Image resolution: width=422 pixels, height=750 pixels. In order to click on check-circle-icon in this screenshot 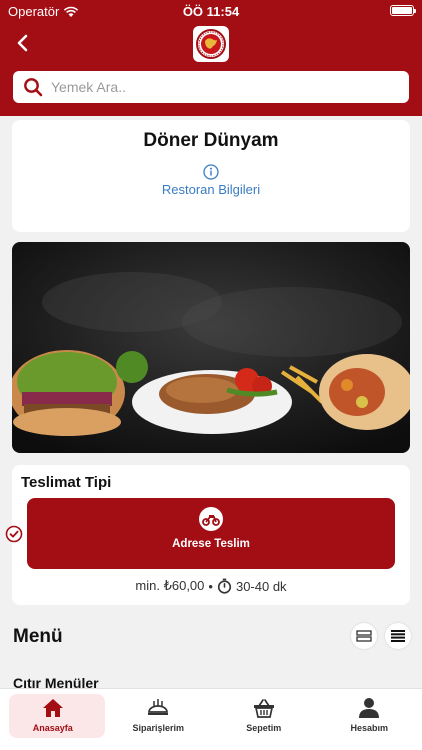, I will do `click(14, 534)`.